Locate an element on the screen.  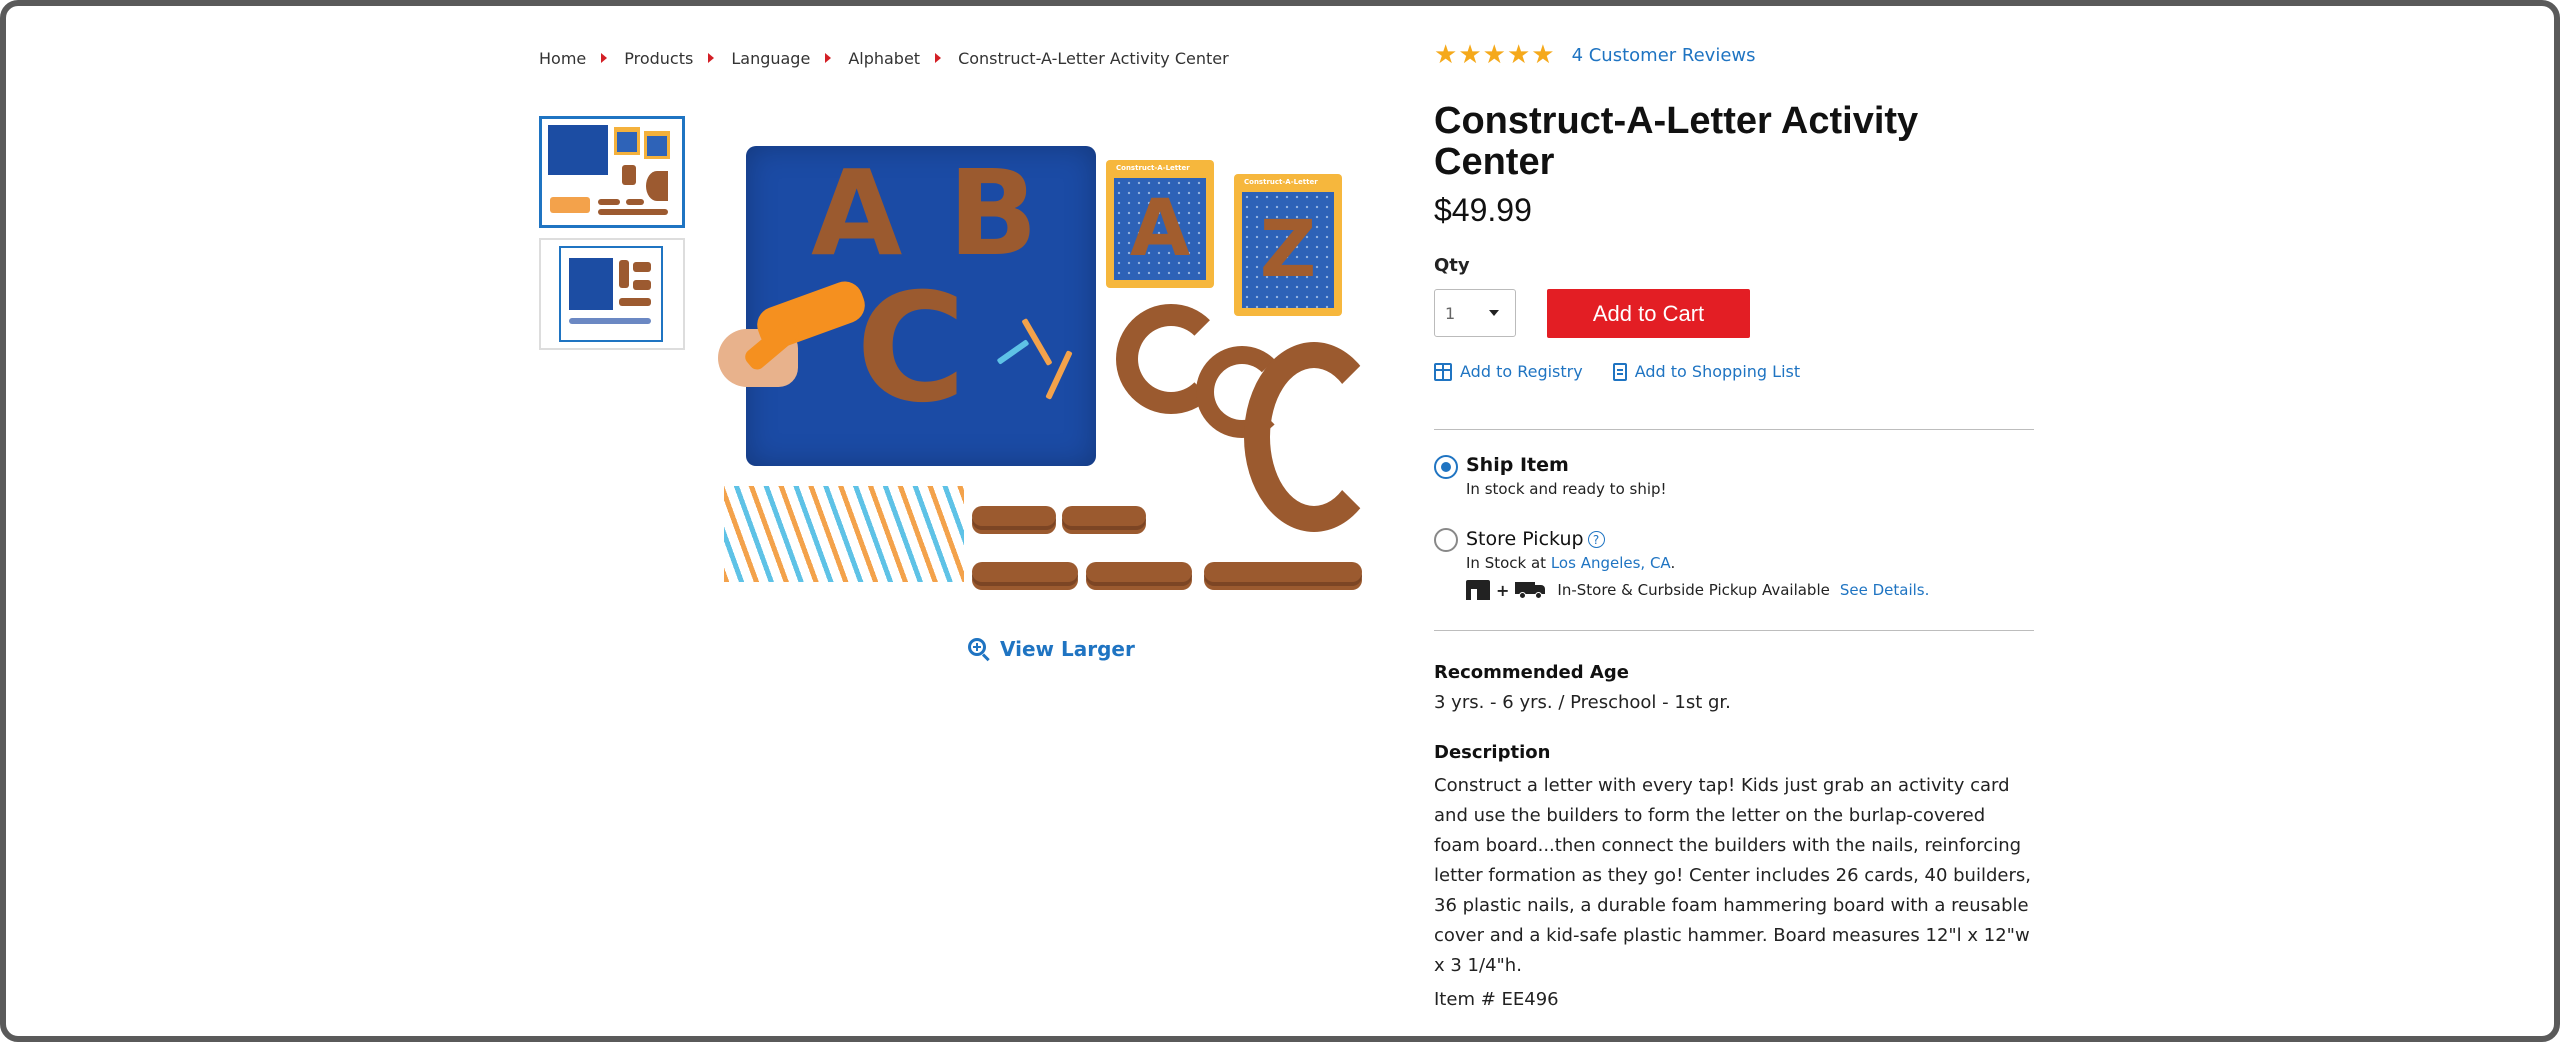
nails-pile-image is located at coordinates (844, 534).